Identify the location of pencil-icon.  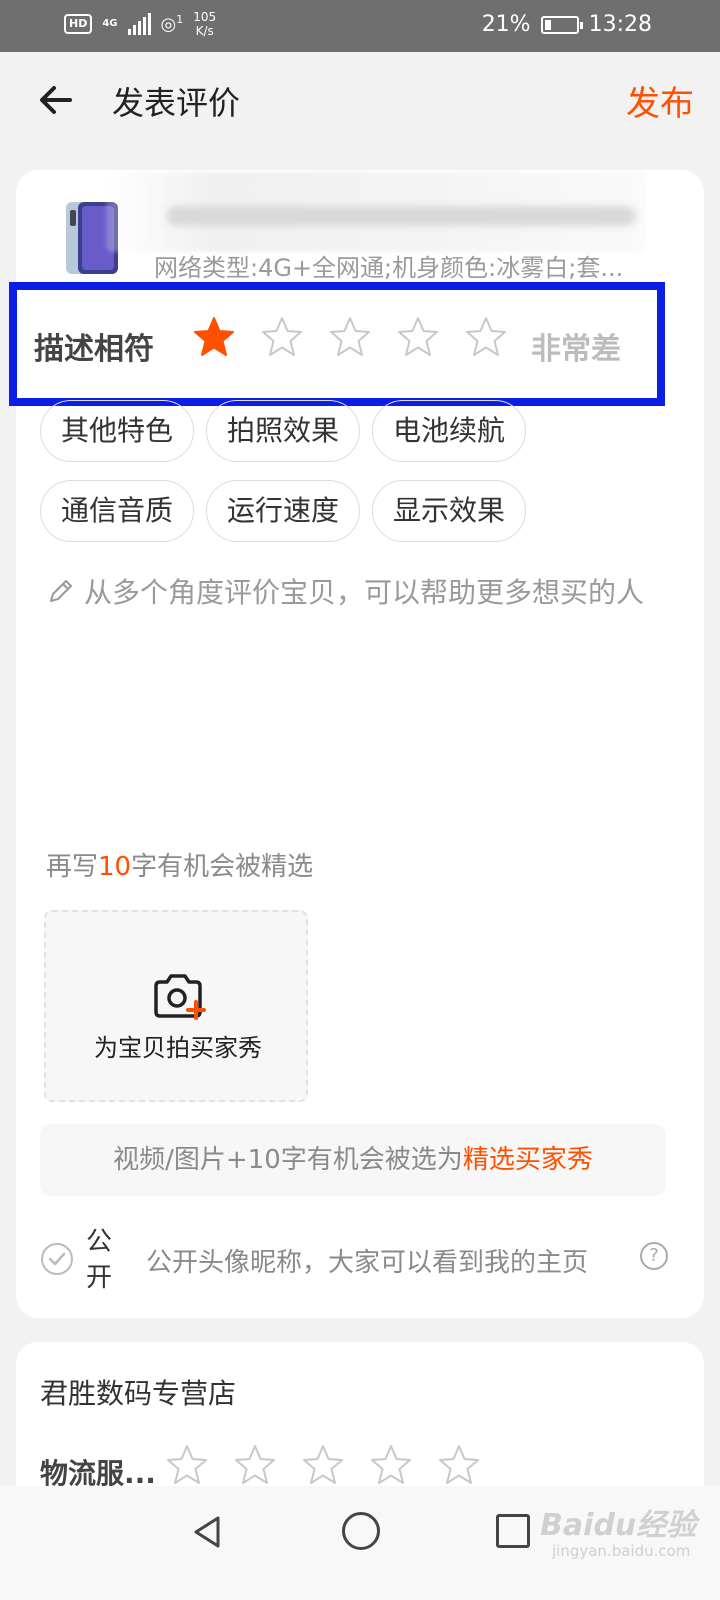
(61, 591).